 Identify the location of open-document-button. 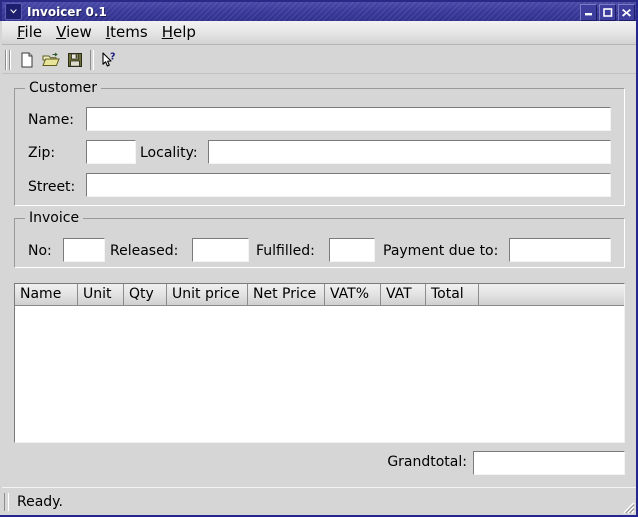
(51, 59).